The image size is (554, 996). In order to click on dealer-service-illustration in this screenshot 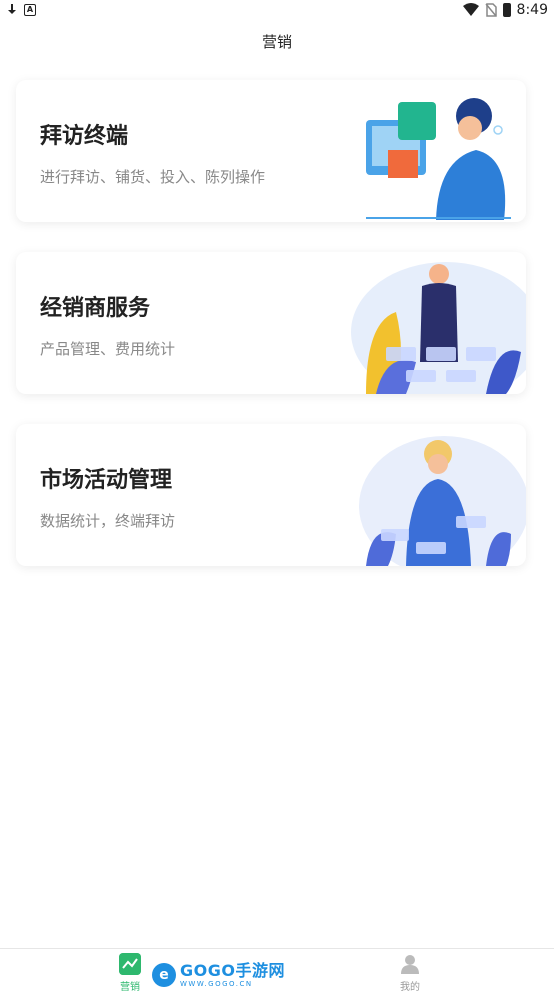, I will do `click(438, 328)`.